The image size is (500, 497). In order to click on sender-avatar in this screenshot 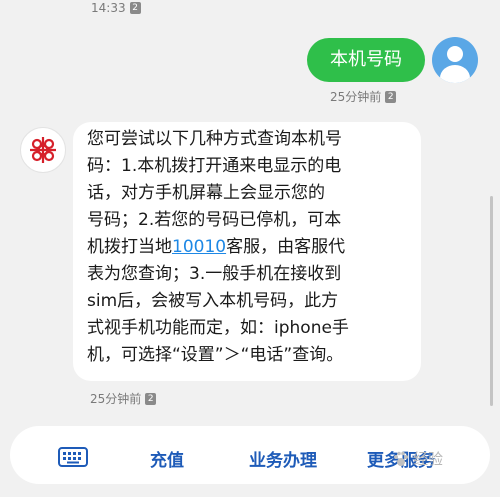, I will do `click(43, 150)`.